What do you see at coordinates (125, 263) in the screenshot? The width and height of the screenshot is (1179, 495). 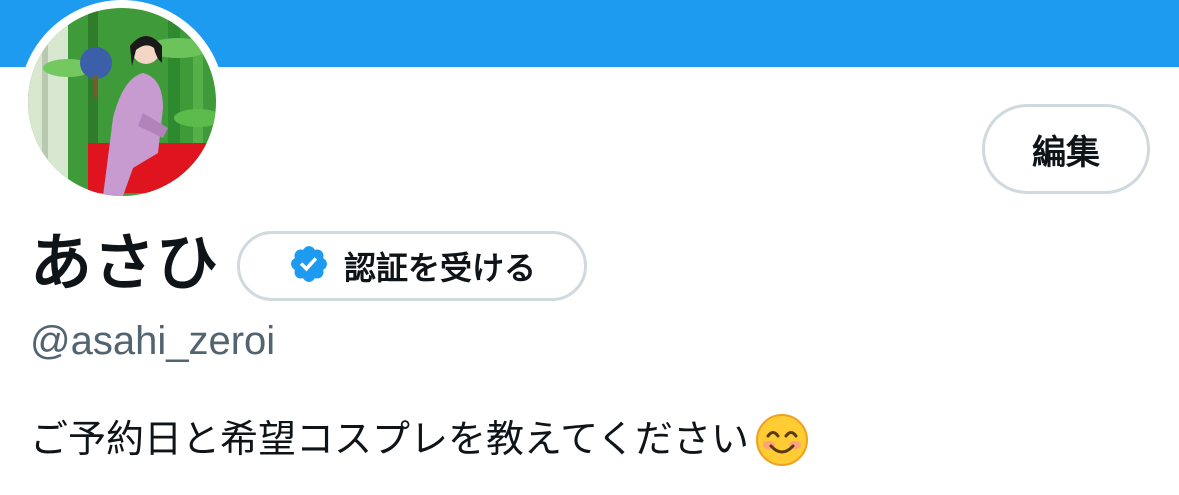 I see `display-name: あさひ` at bounding box center [125, 263].